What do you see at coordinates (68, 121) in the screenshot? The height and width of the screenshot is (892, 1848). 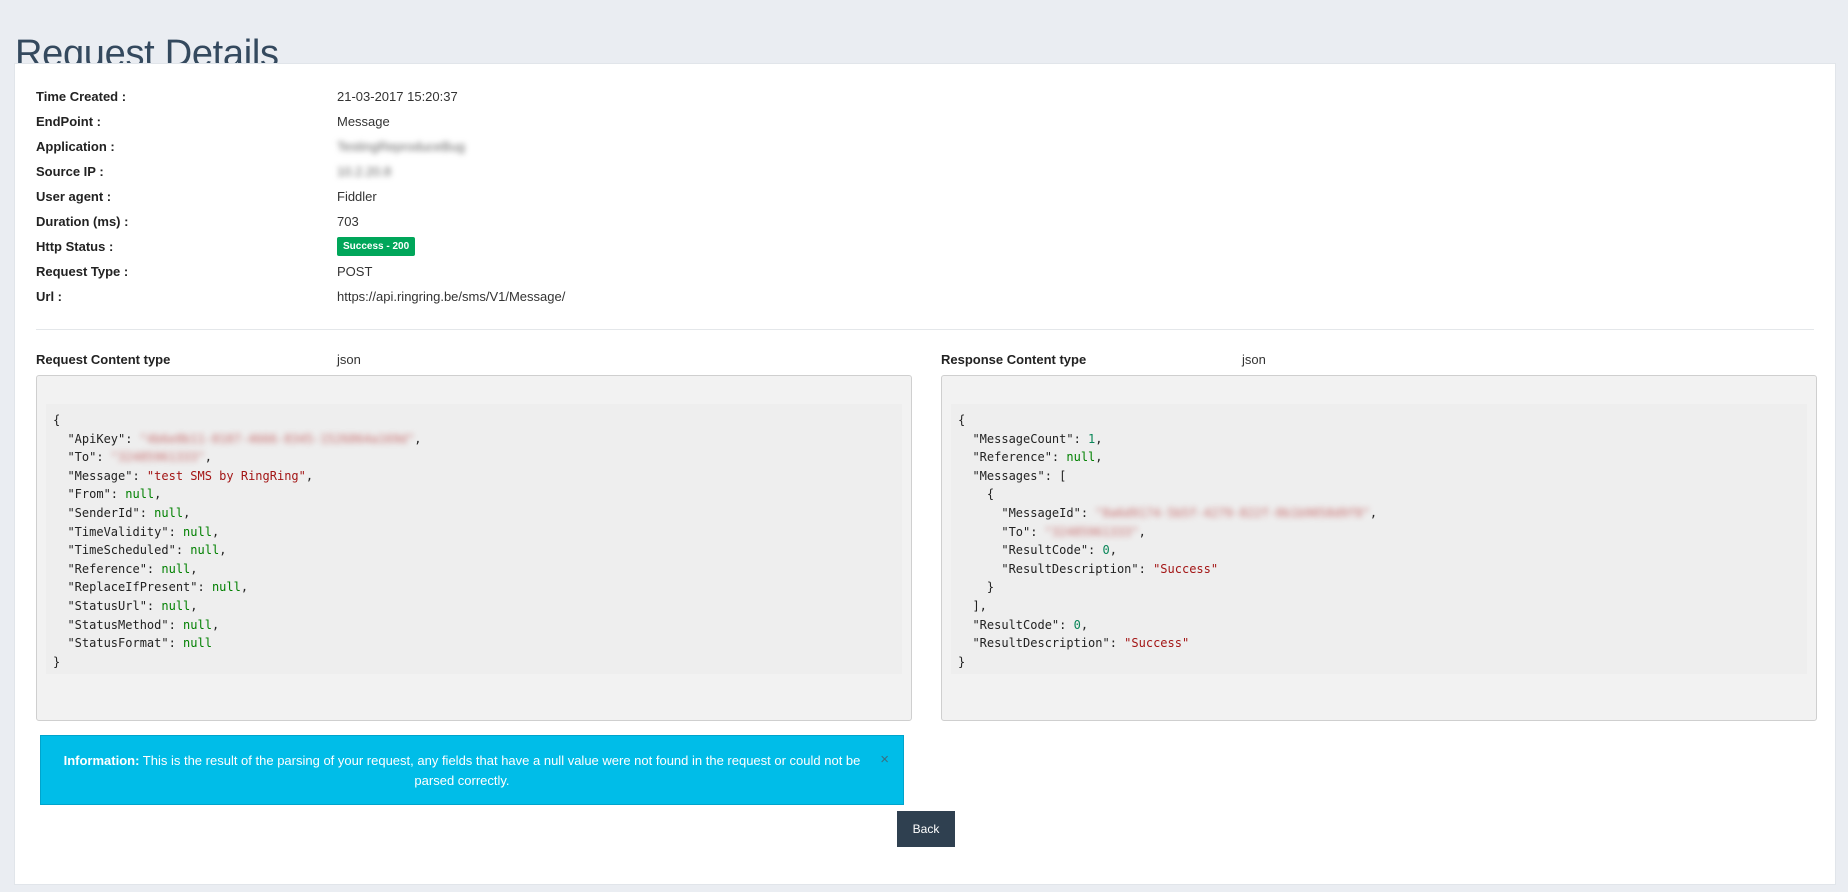 I see `detail-label: EndPoint :` at bounding box center [68, 121].